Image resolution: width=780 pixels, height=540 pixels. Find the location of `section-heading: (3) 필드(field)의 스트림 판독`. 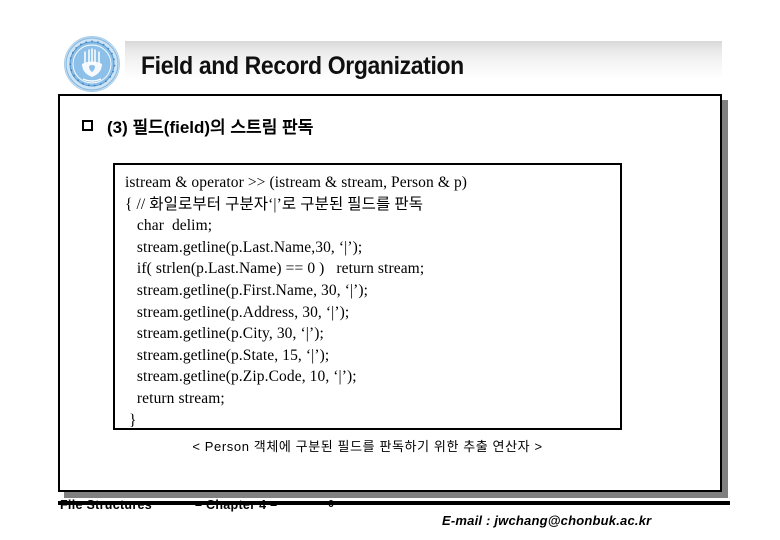

section-heading: (3) 필드(field)의 스트림 판독 is located at coordinates (197, 125).